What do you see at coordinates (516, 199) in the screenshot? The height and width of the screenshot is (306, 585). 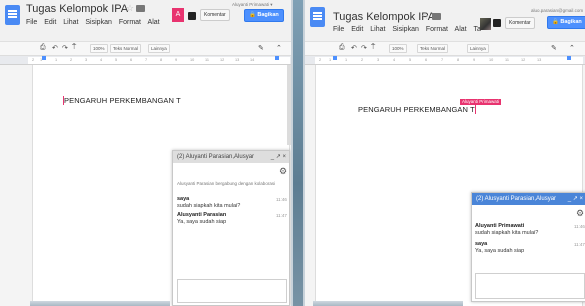 I see `chat-title: (2) Alusyanti Parasian,Alusyar` at bounding box center [516, 199].